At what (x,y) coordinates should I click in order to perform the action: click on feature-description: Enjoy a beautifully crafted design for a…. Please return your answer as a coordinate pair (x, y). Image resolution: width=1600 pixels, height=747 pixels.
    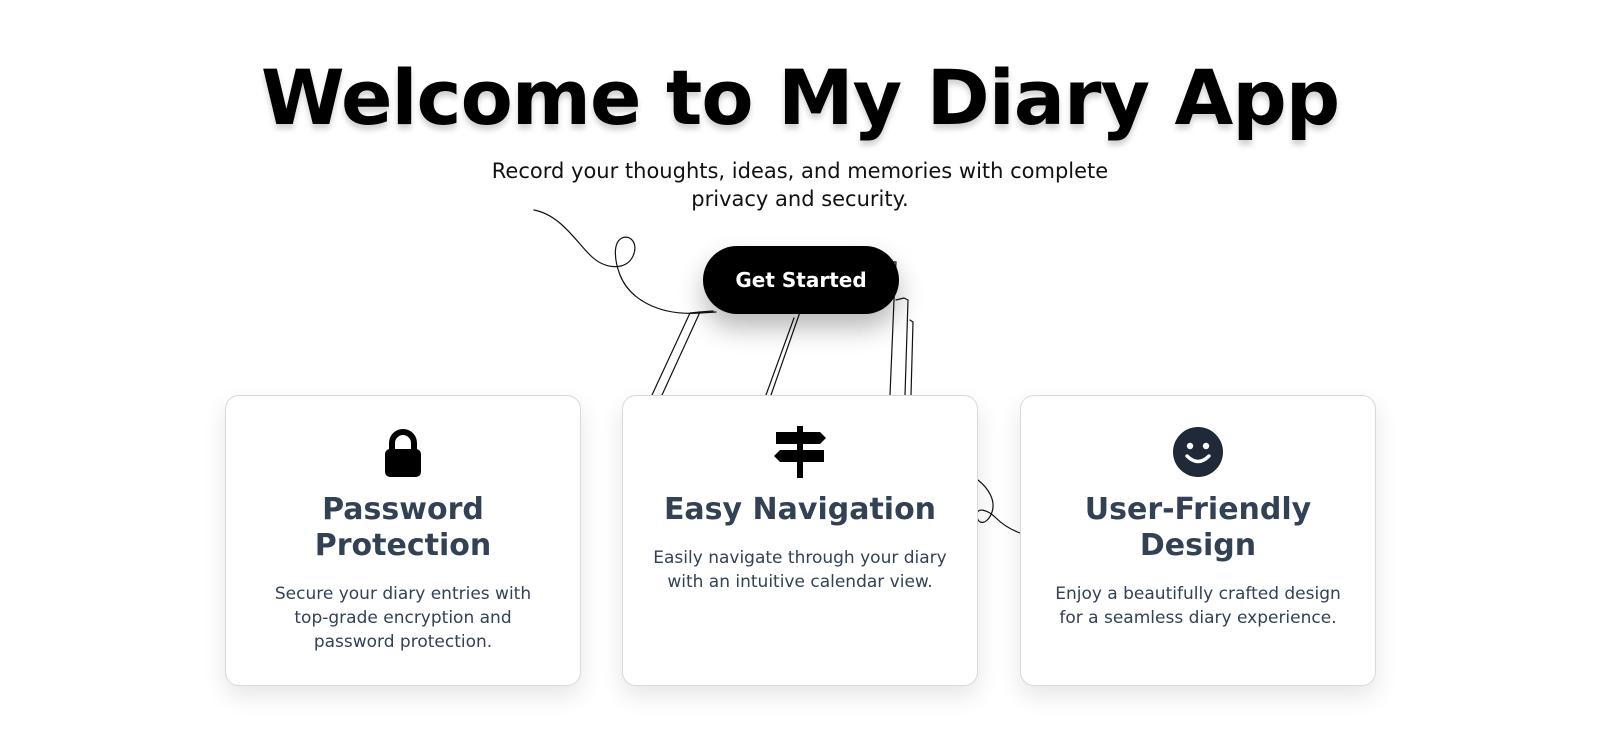
    Looking at the image, I should click on (1198, 606).